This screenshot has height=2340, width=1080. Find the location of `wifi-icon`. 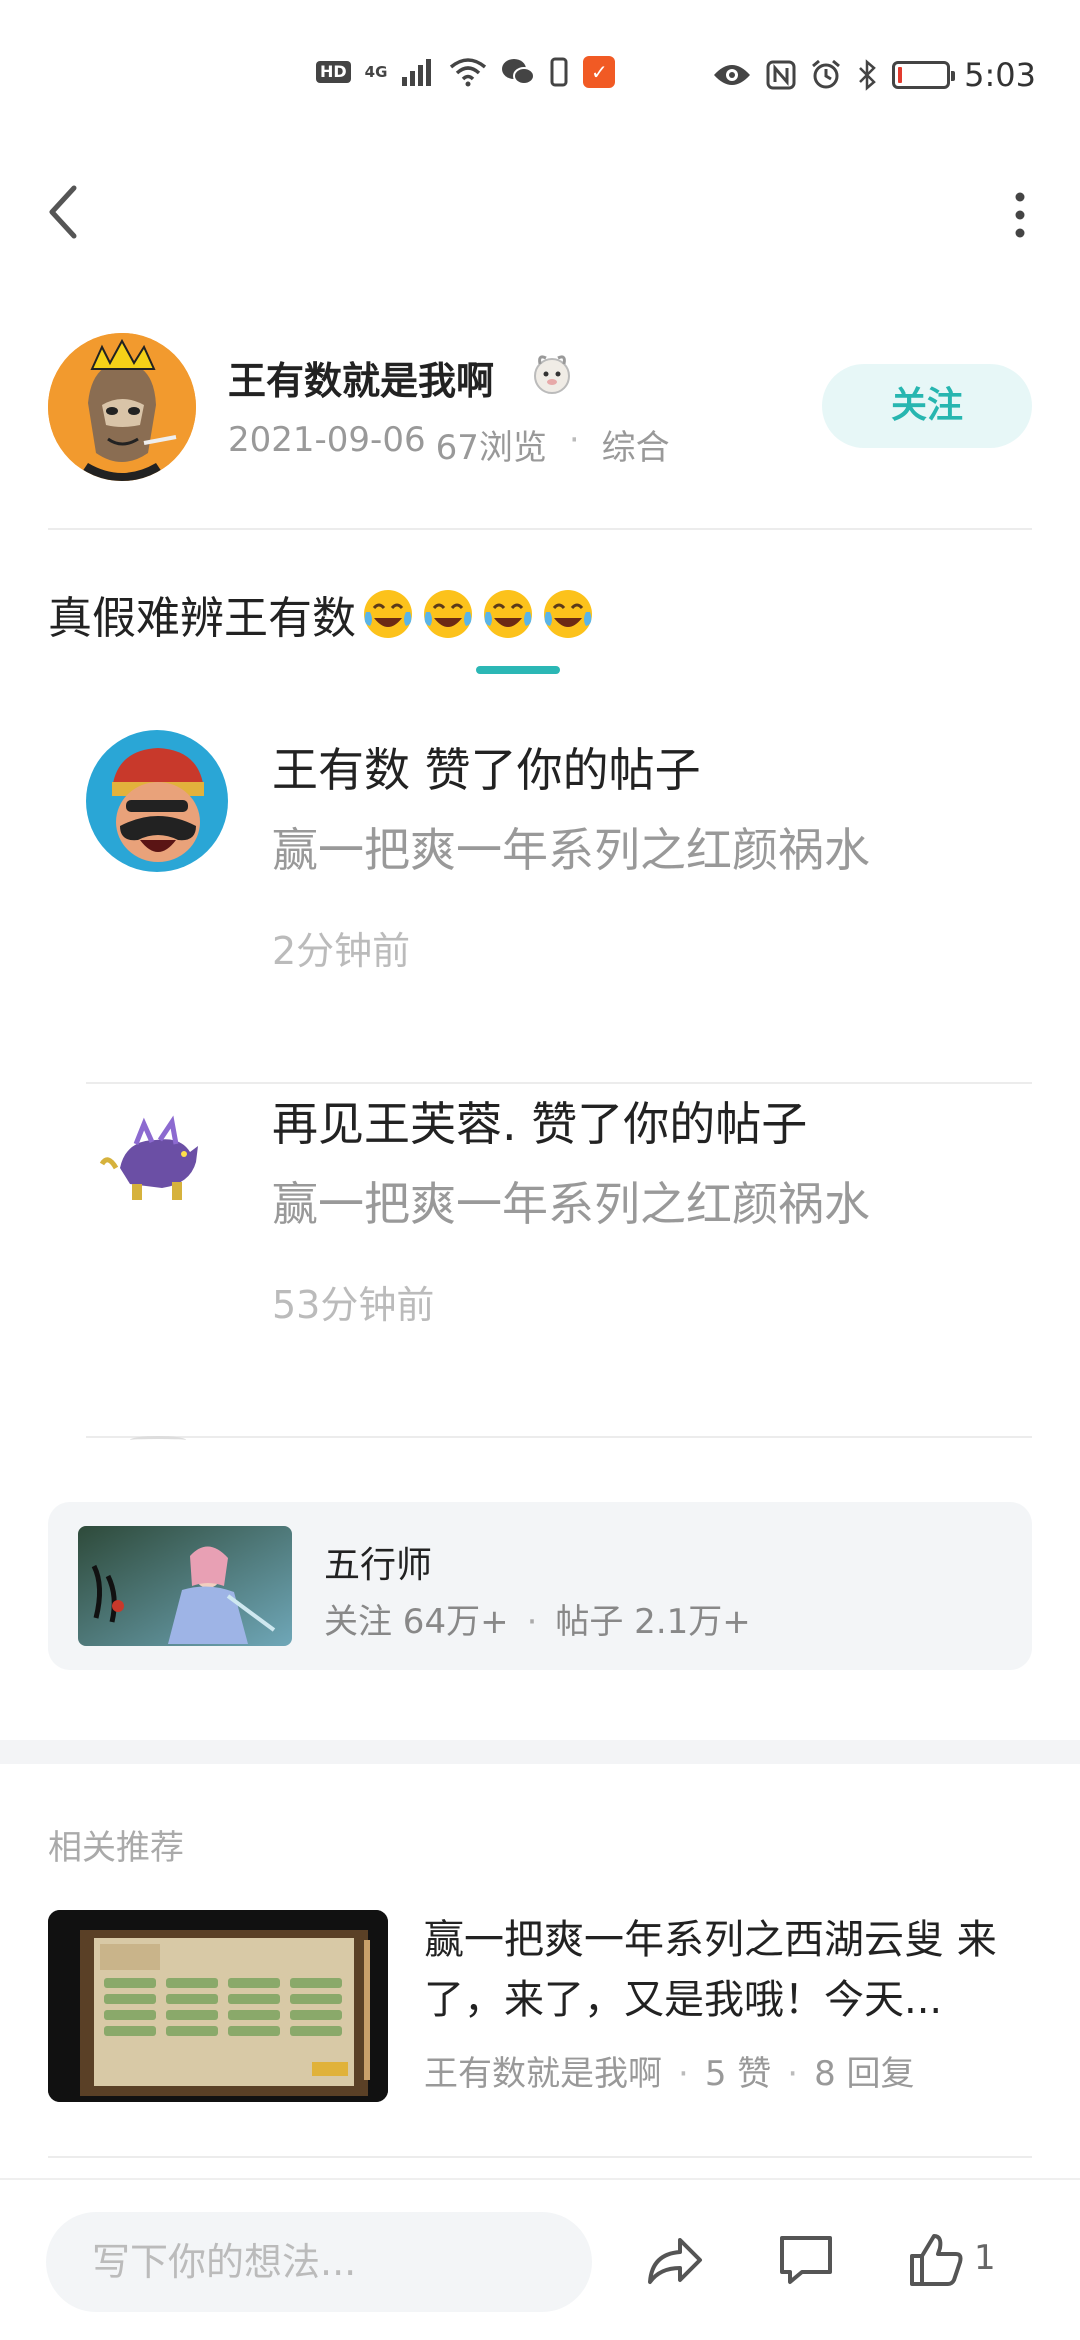

wifi-icon is located at coordinates (468, 72).